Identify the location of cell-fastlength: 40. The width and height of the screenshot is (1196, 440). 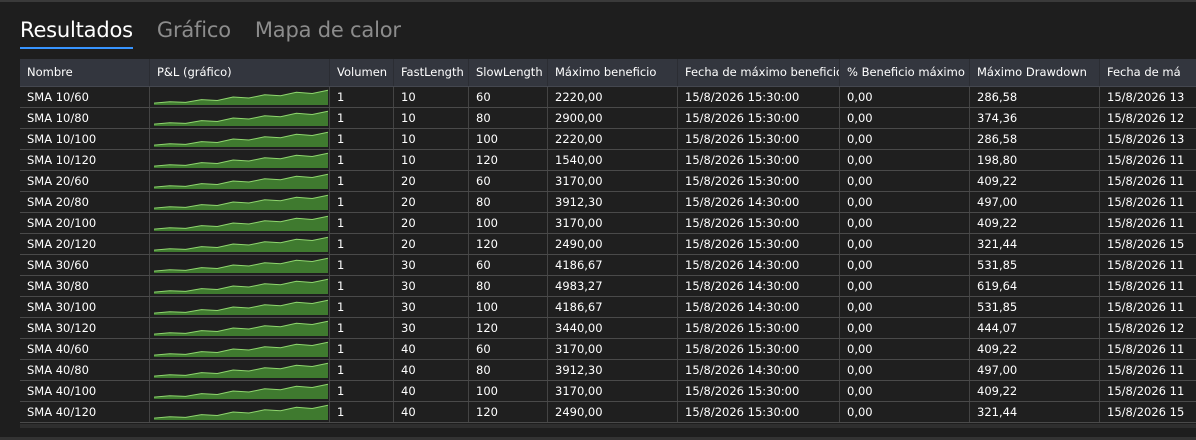
(431, 412).